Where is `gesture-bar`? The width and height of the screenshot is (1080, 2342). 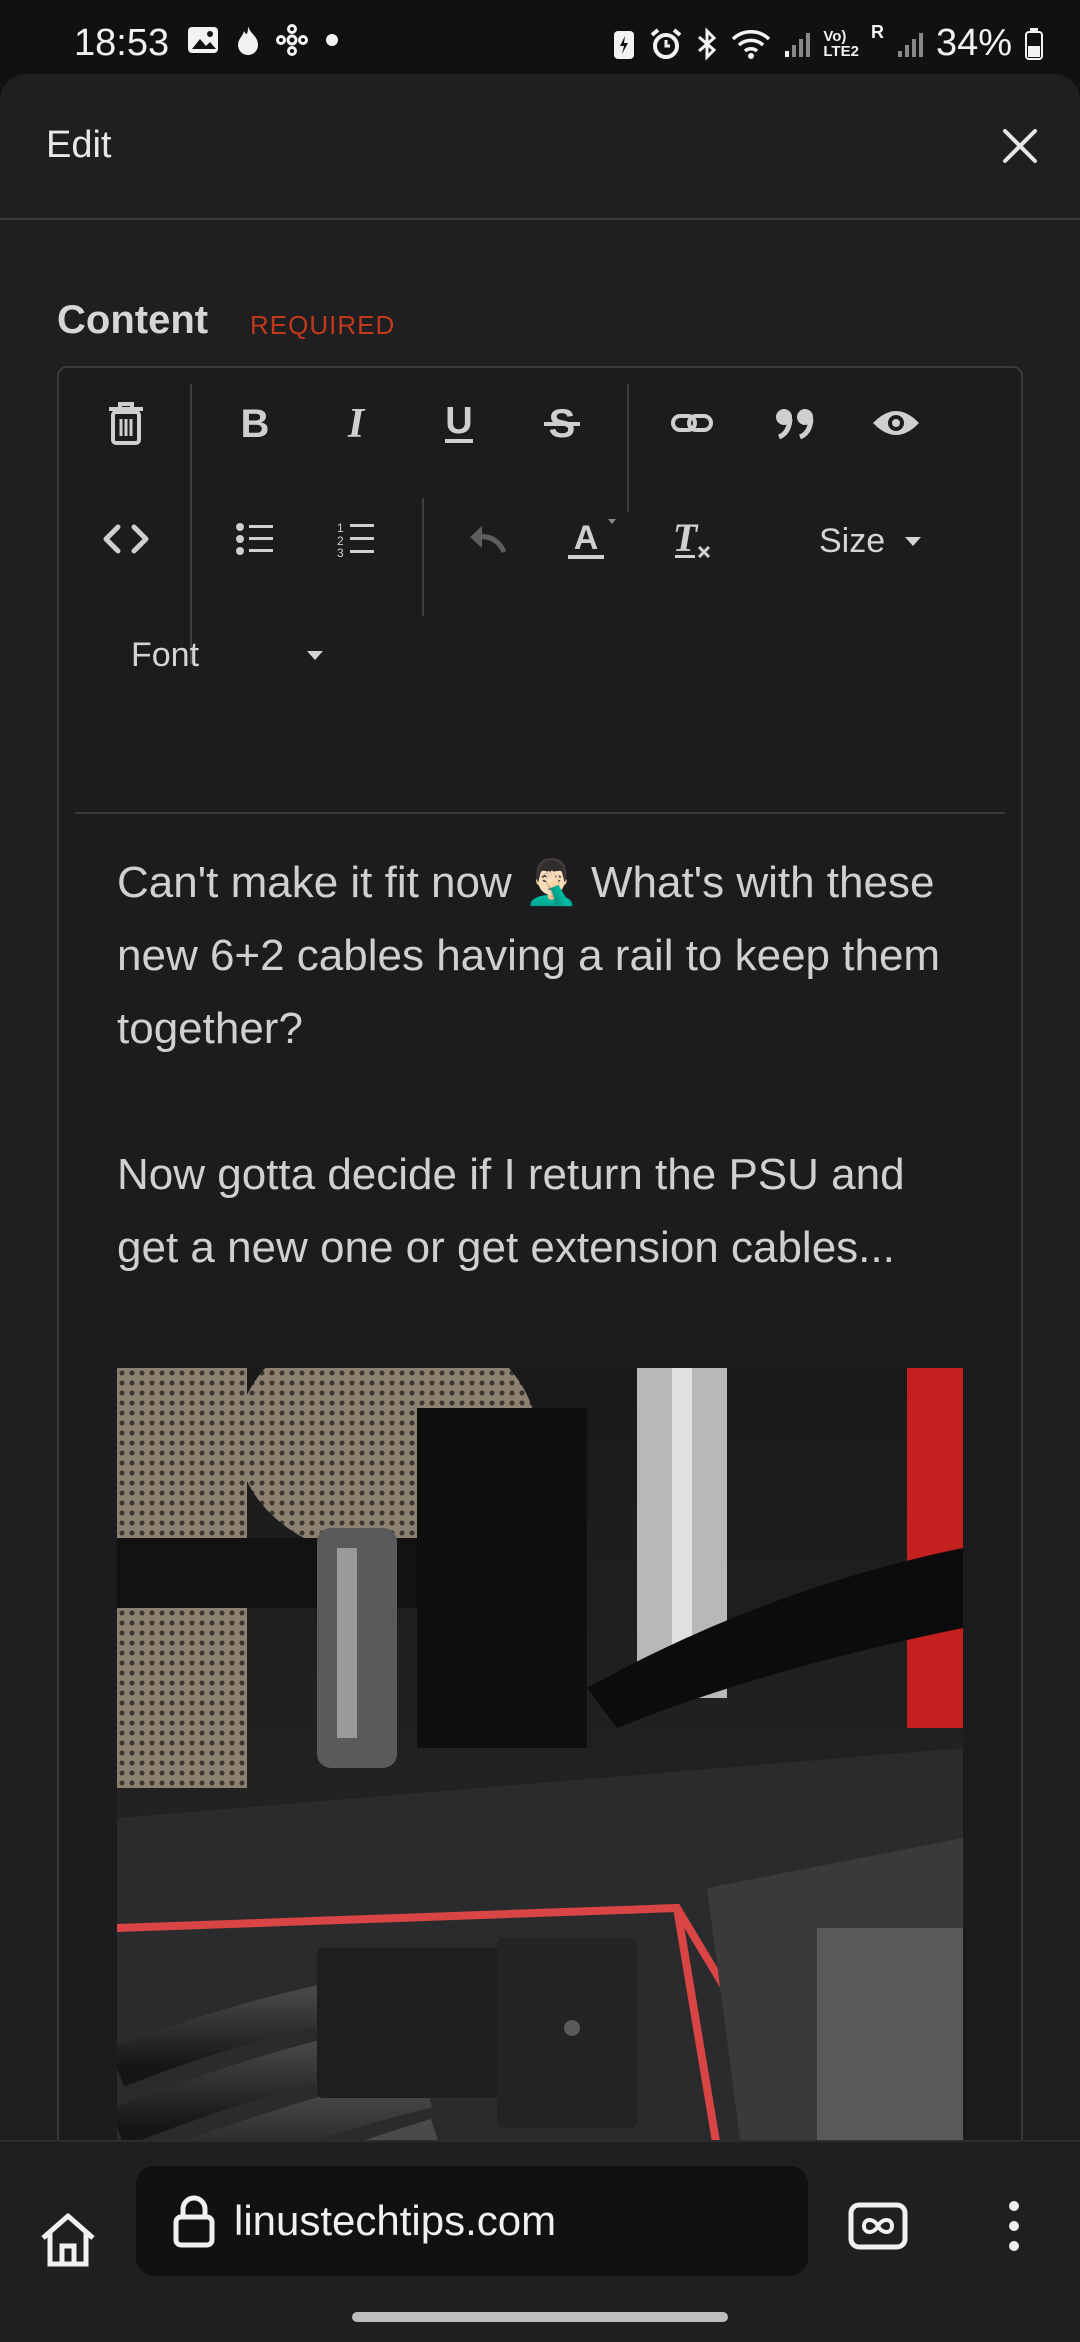
gesture-bar is located at coordinates (540, 2317).